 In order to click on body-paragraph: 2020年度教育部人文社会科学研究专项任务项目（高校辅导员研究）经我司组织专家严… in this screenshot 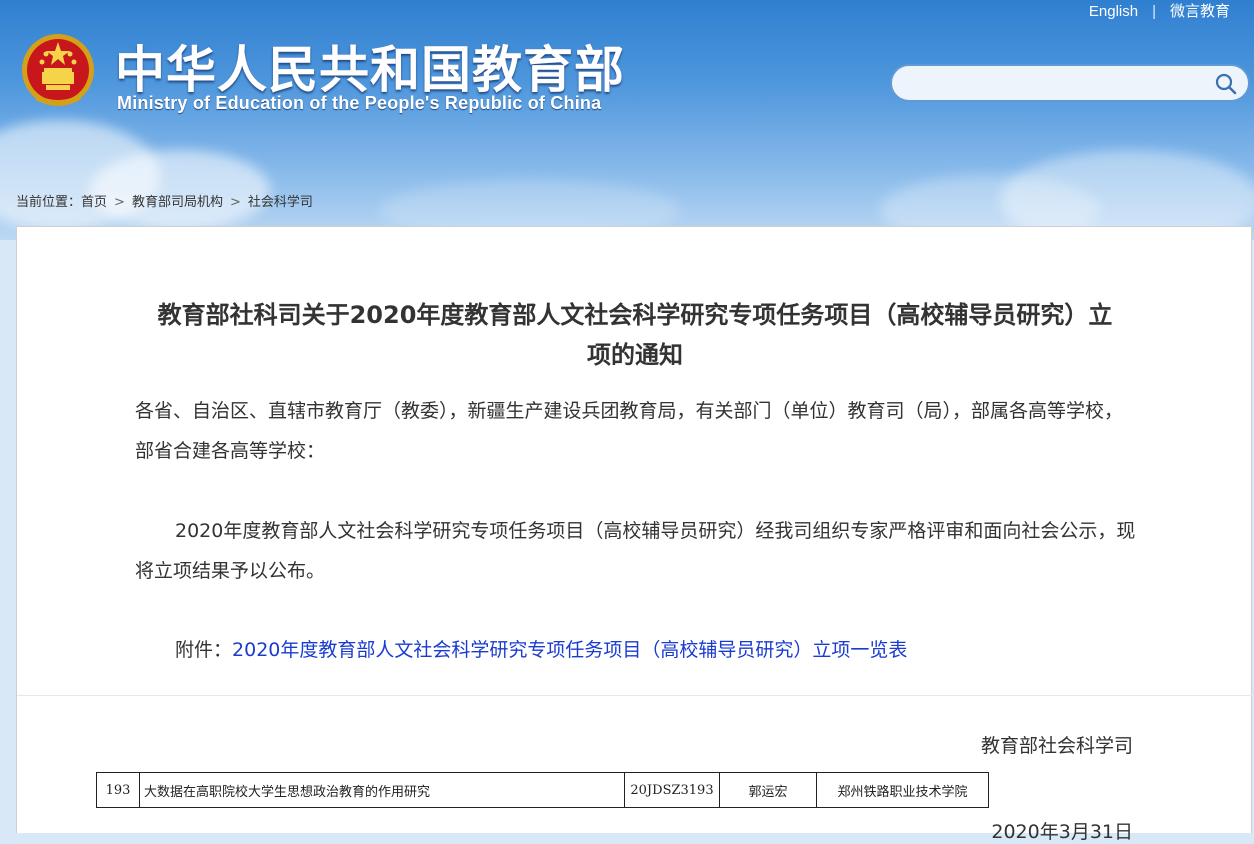, I will do `click(635, 551)`.